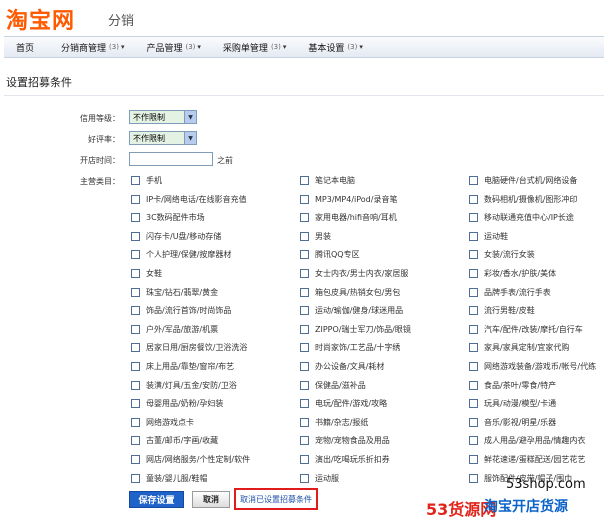 Image resolution: width=608 pixels, height=520 pixels. I want to click on category-option: 玩具/动漫/模型/卡通, so click(512, 403).